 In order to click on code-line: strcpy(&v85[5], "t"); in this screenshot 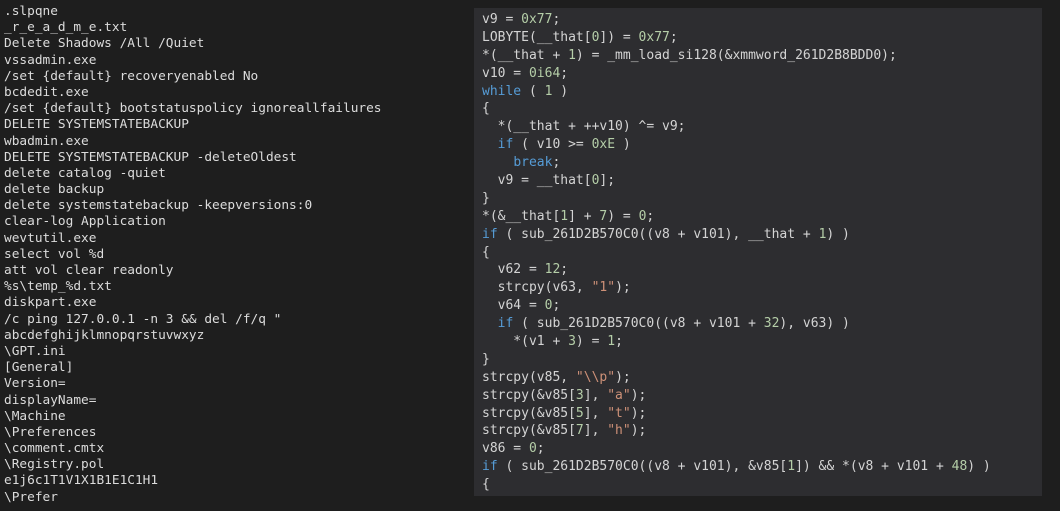, I will do `click(736, 414)`.